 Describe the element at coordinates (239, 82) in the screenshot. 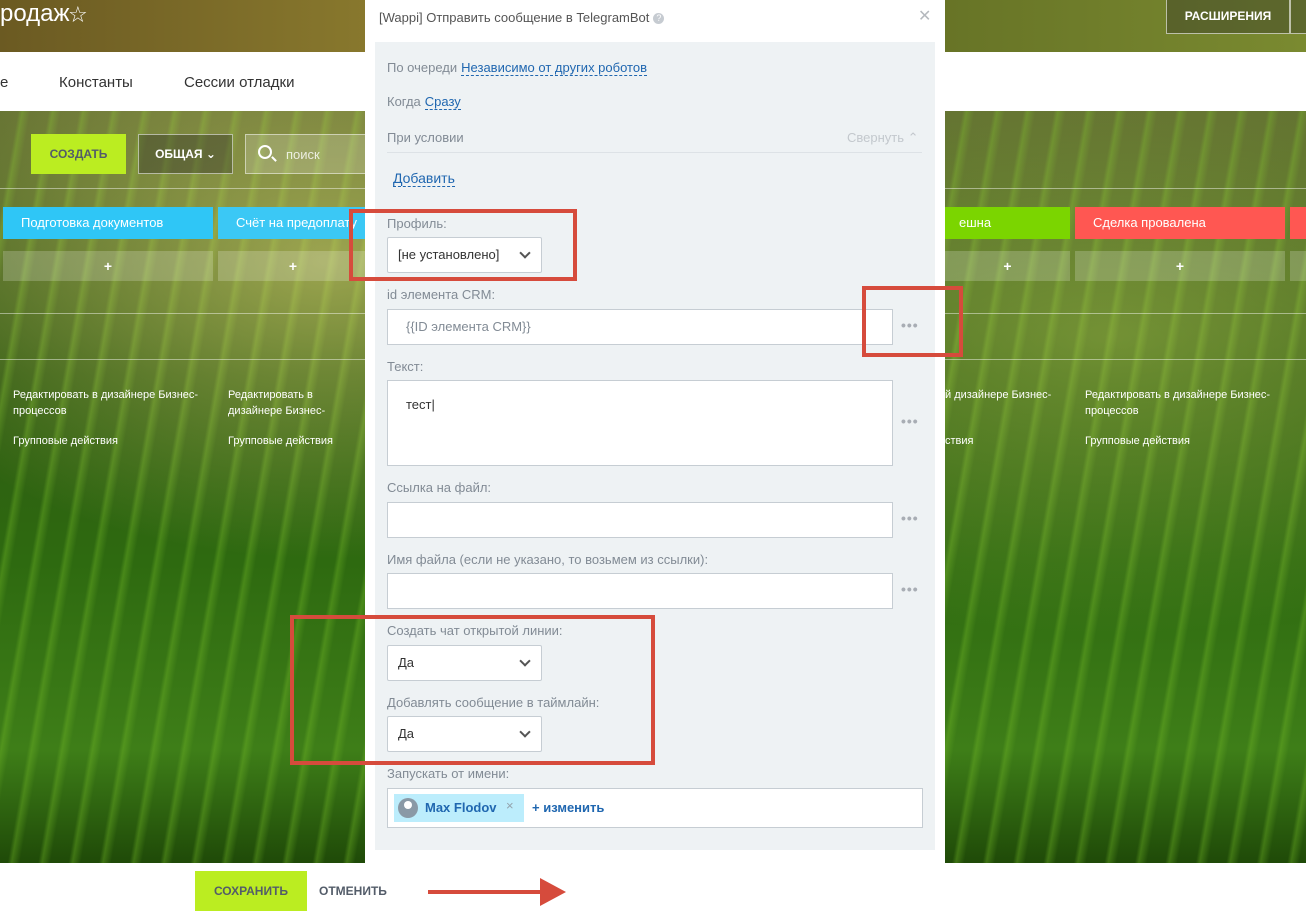

I see `tab-debug-sessions: Сессии отладки` at that location.